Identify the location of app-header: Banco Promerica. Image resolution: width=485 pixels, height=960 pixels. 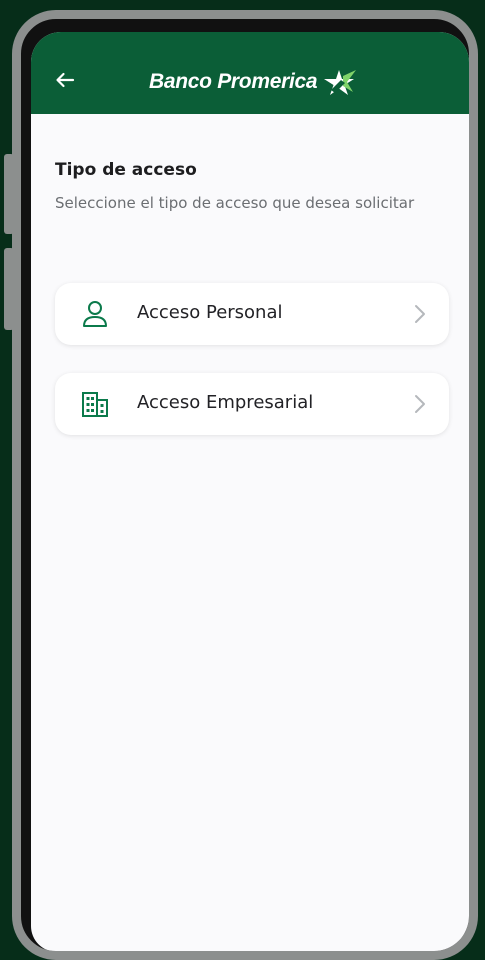
(250, 73).